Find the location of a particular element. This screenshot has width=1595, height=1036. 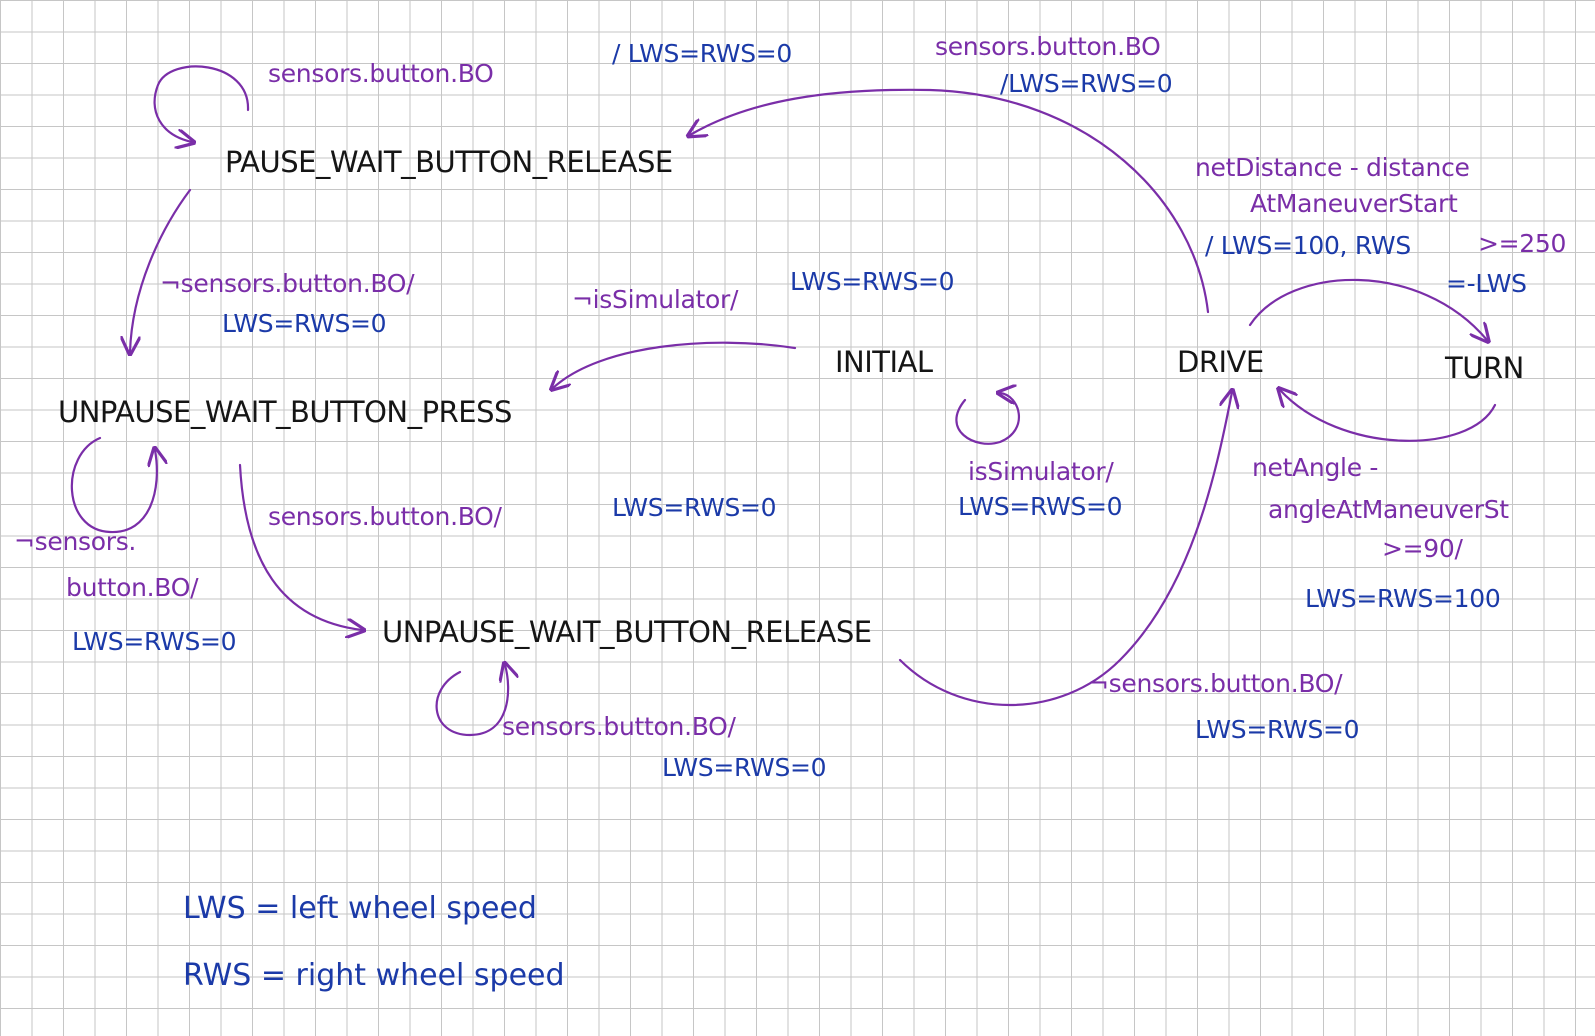

edge-unpause-release-to-drive is located at coordinates (1065, 549).